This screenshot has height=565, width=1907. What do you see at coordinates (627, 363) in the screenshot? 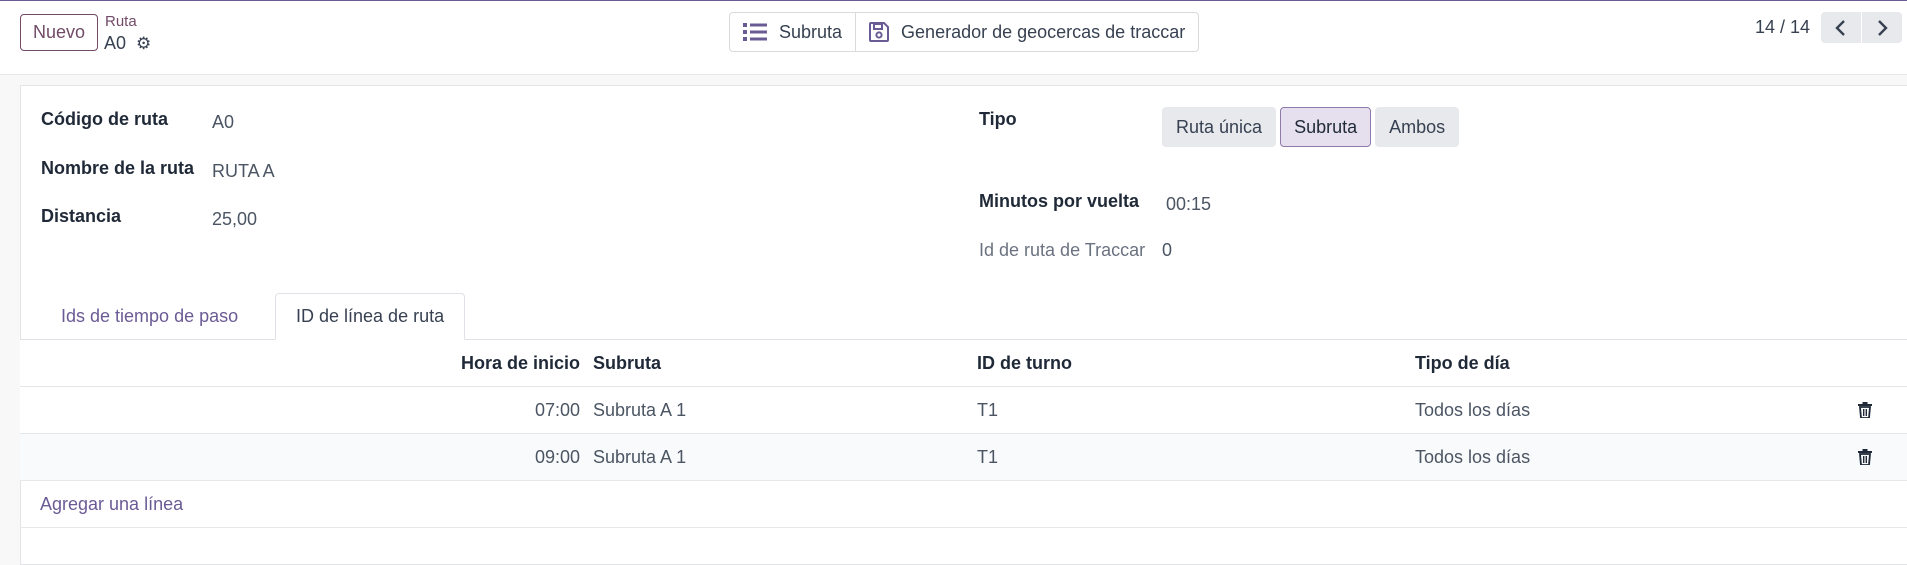
I see `column-subruta: Subruta` at bounding box center [627, 363].